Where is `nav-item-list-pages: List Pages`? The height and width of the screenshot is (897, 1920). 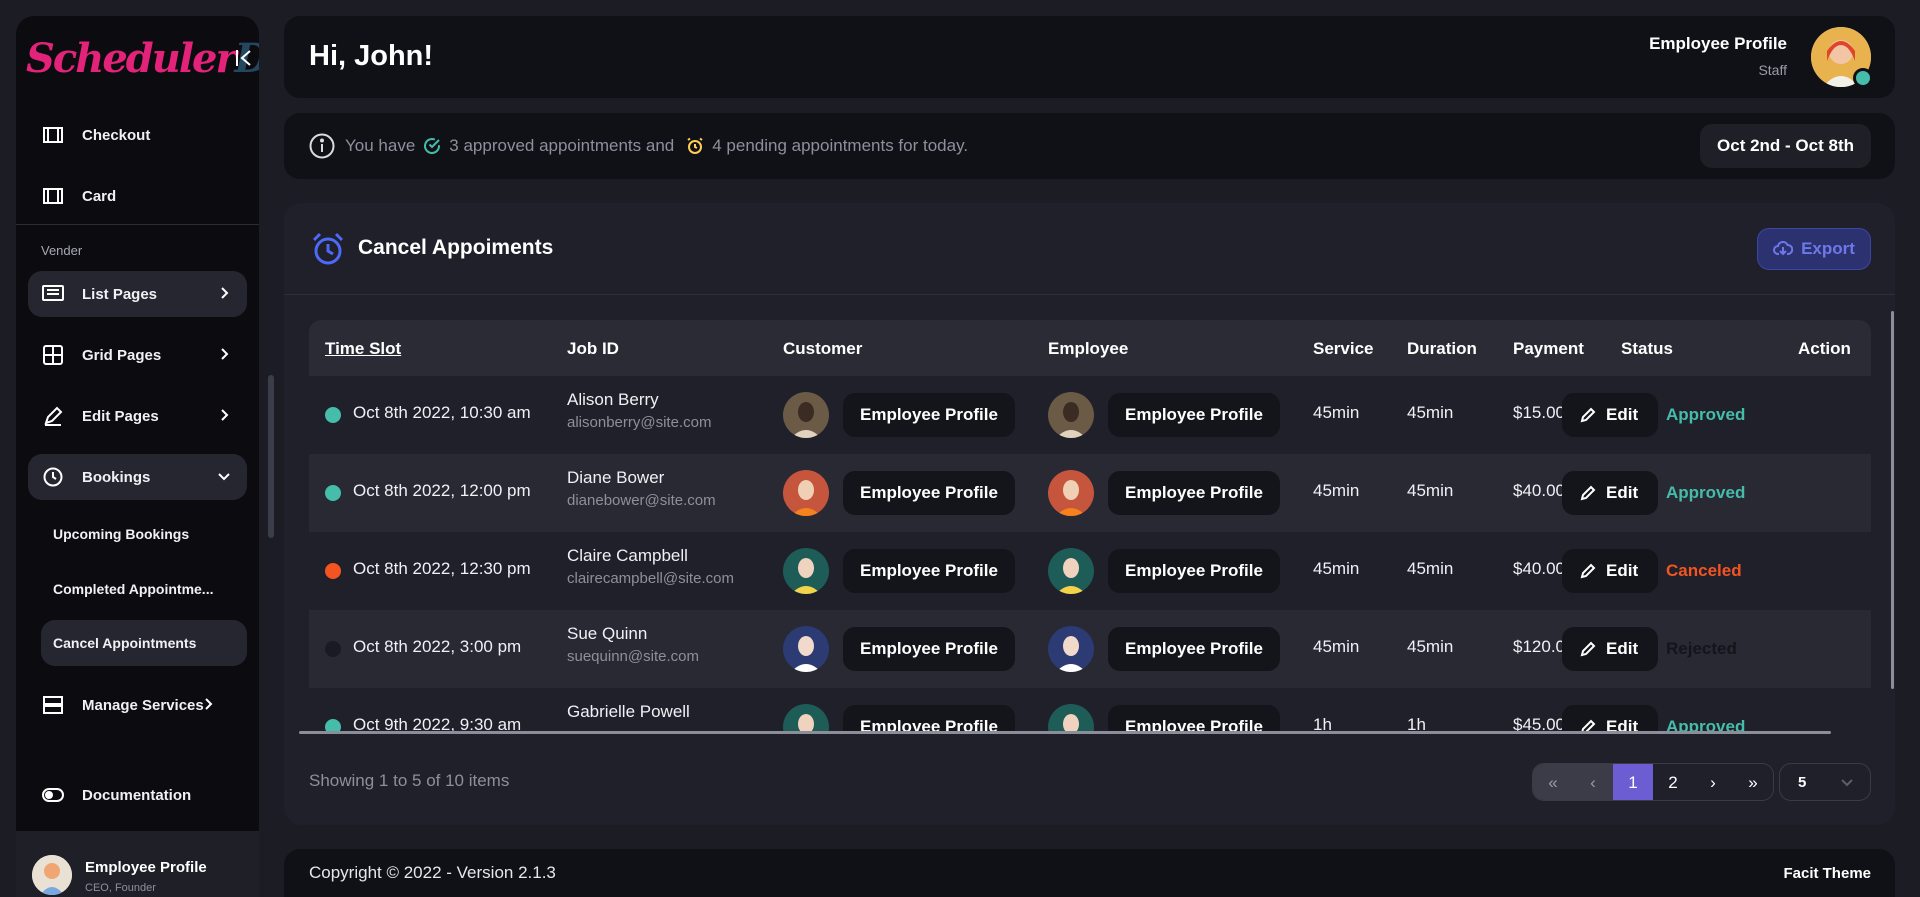
nav-item-list-pages: List Pages is located at coordinates (137, 294).